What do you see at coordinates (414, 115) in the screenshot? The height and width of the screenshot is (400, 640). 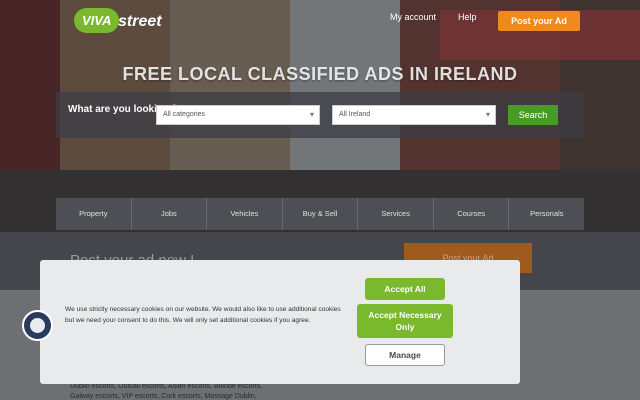 I see `location-select: All Ireland ▾` at bounding box center [414, 115].